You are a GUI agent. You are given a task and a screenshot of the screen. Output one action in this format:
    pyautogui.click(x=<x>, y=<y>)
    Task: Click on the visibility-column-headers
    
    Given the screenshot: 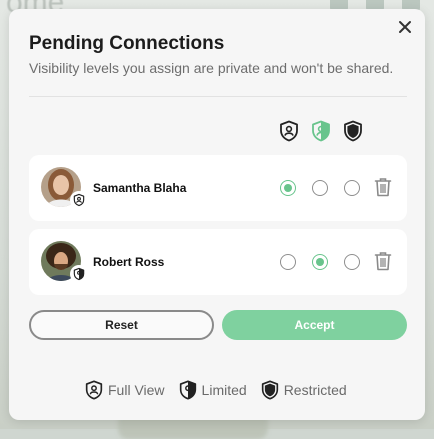 What is the action you would take?
    pyautogui.click(x=325, y=131)
    